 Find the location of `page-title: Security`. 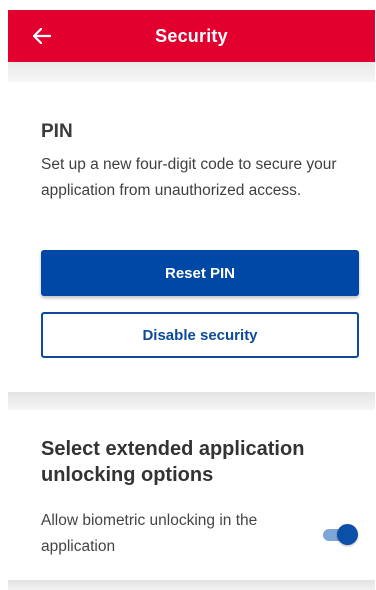

page-title: Security is located at coordinates (191, 35).